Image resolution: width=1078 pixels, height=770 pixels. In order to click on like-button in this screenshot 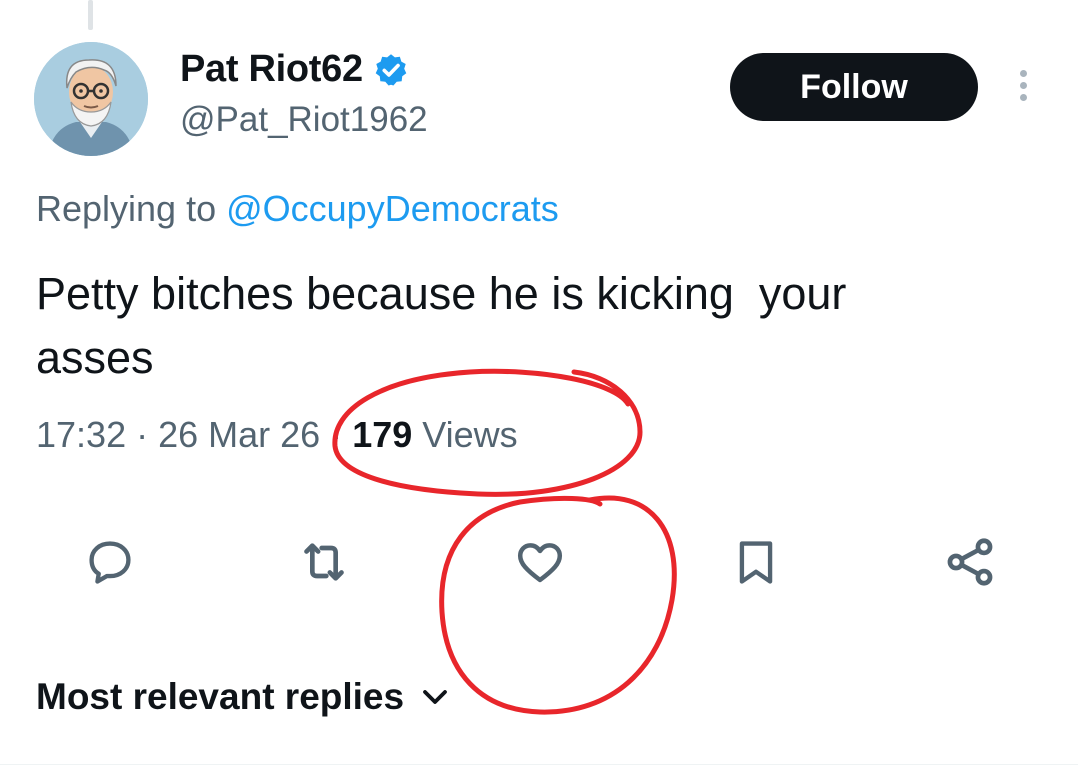, I will do `click(540, 562)`.